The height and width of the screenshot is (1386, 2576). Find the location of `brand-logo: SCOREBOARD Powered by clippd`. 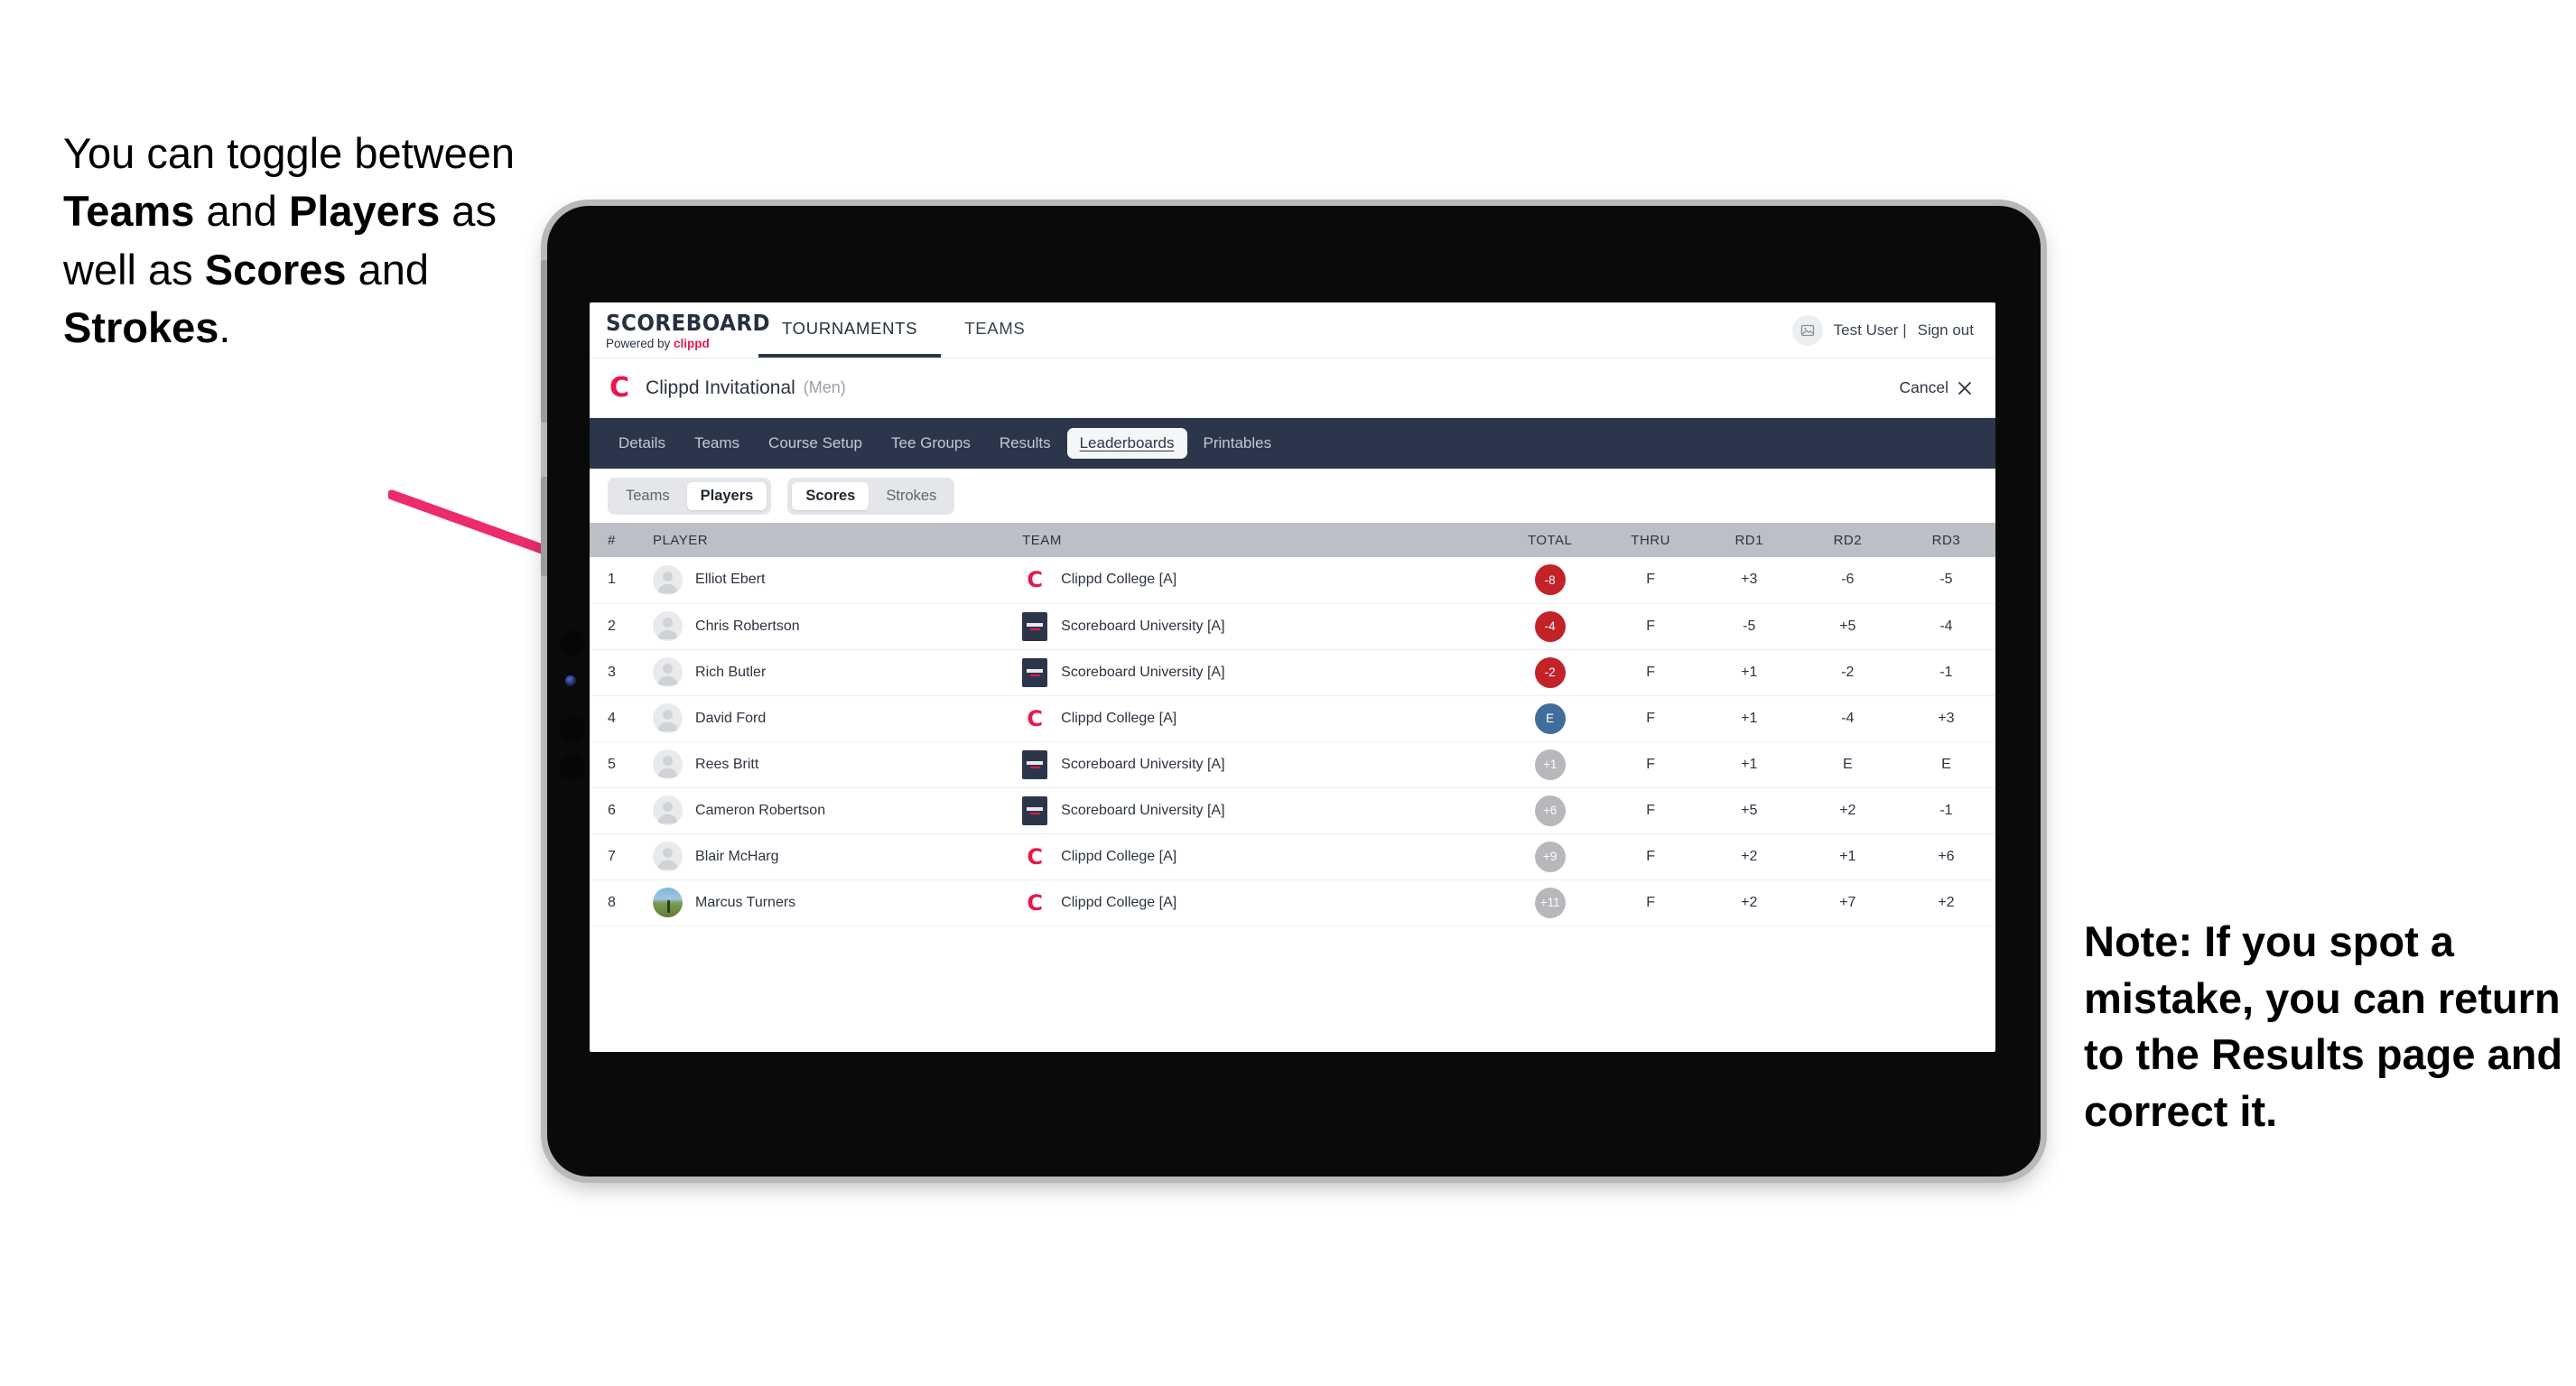

brand-logo: SCOREBOARD Powered by clippd is located at coordinates (680, 330).